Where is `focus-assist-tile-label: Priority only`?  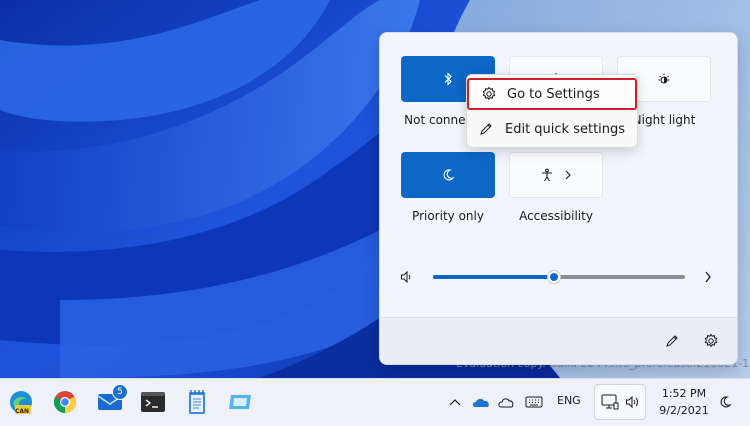 focus-assist-tile-label: Priority only is located at coordinates (448, 216).